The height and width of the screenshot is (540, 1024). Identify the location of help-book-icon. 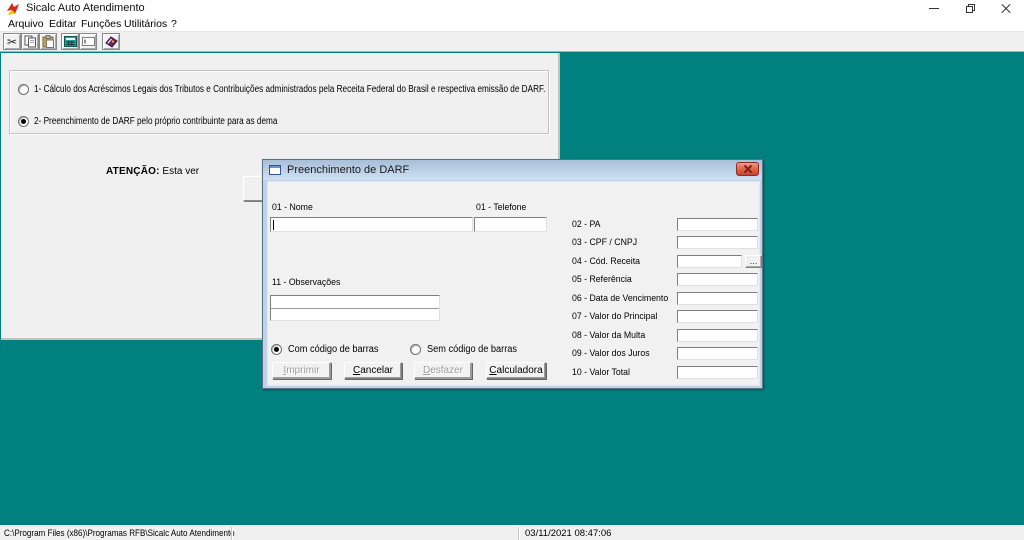
(111, 41).